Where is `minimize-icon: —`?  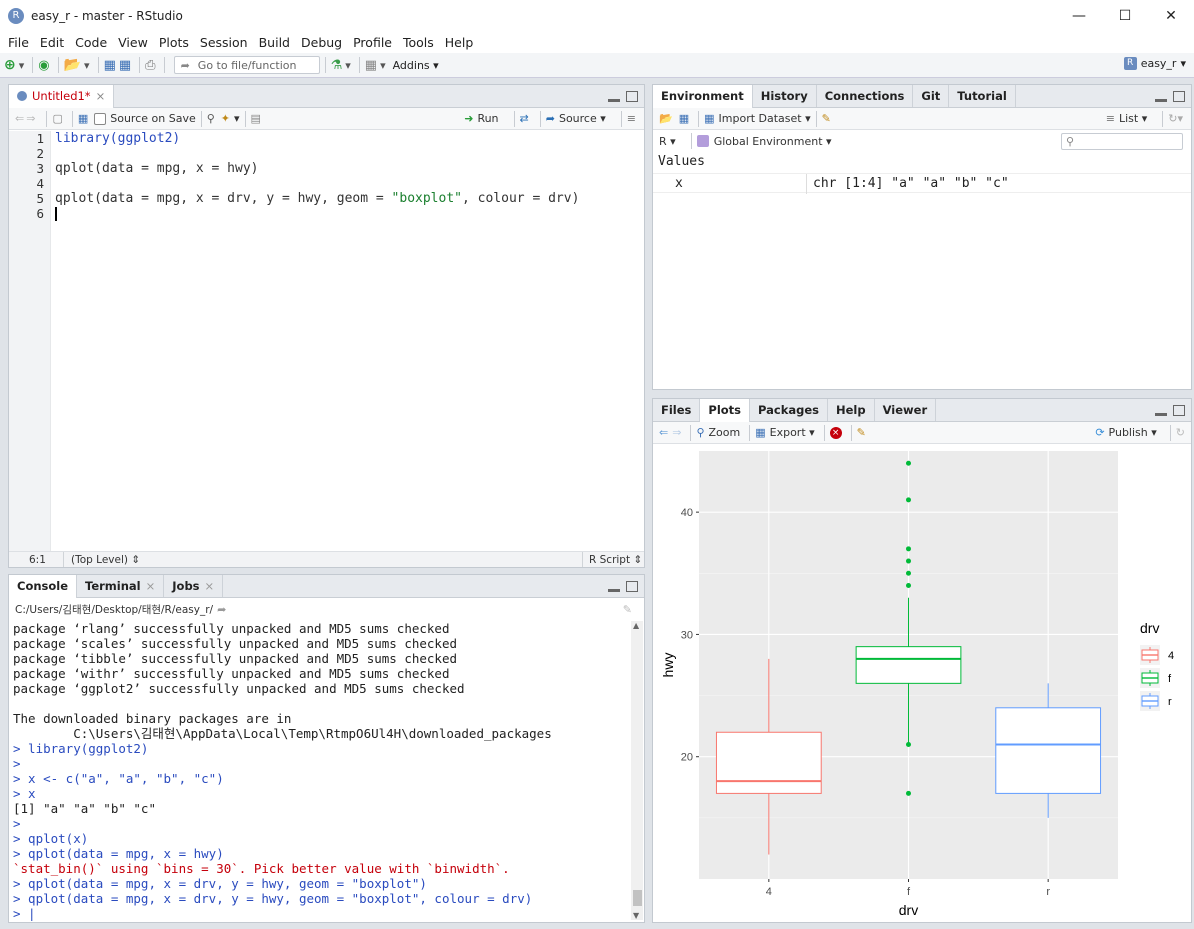 minimize-icon: — is located at coordinates (1079, 15).